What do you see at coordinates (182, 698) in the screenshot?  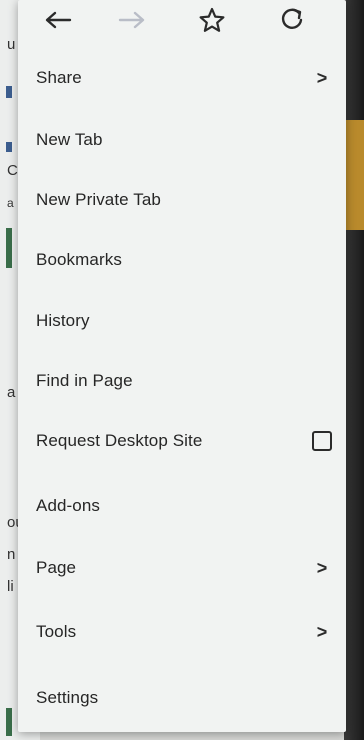 I see `menu-item-settings: Settings` at bounding box center [182, 698].